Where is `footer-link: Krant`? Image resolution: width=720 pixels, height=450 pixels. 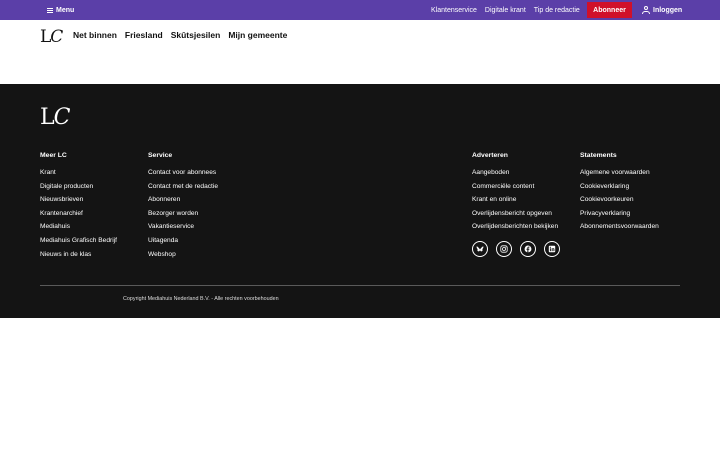 footer-link: Krant is located at coordinates (78, 173).